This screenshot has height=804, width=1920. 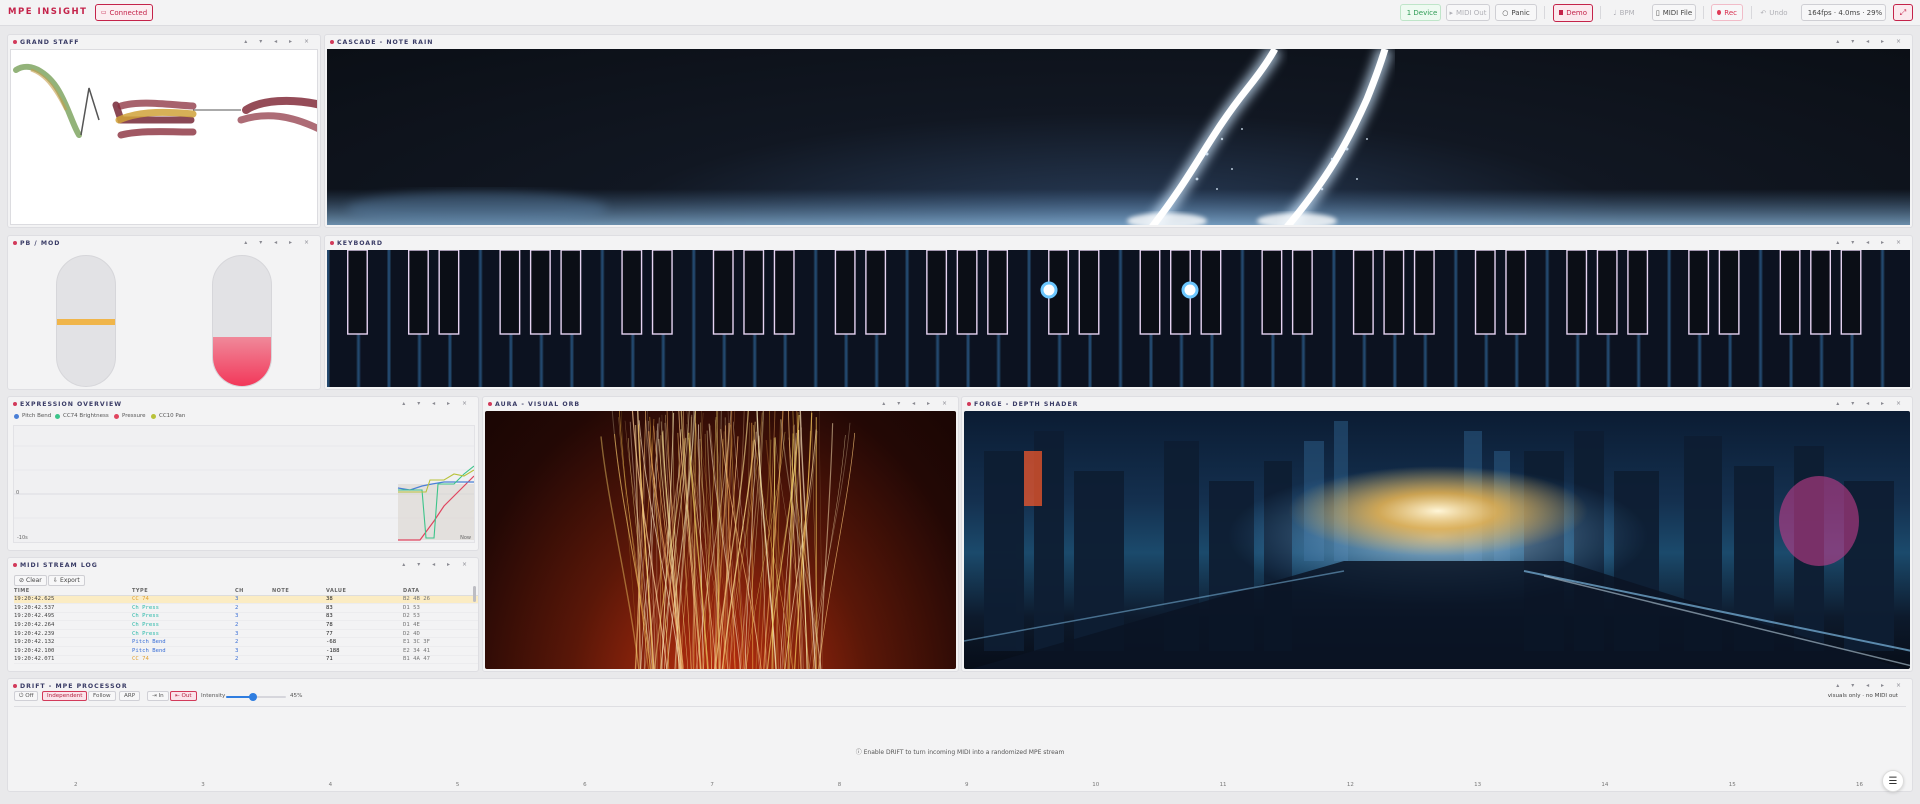 What do you see at coordinates (440, 591) in the screenshot?
I see `column-header: DATA` at bounding box center [440, 591].